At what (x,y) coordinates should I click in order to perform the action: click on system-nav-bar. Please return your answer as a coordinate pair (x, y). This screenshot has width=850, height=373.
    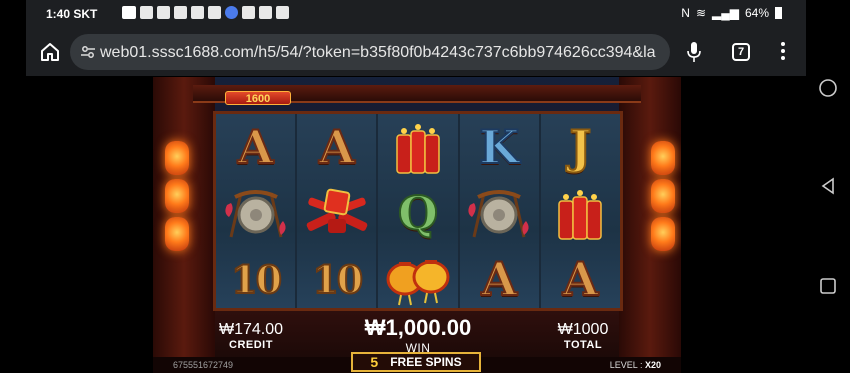
    Looking at the image, I should click on (828, 186).